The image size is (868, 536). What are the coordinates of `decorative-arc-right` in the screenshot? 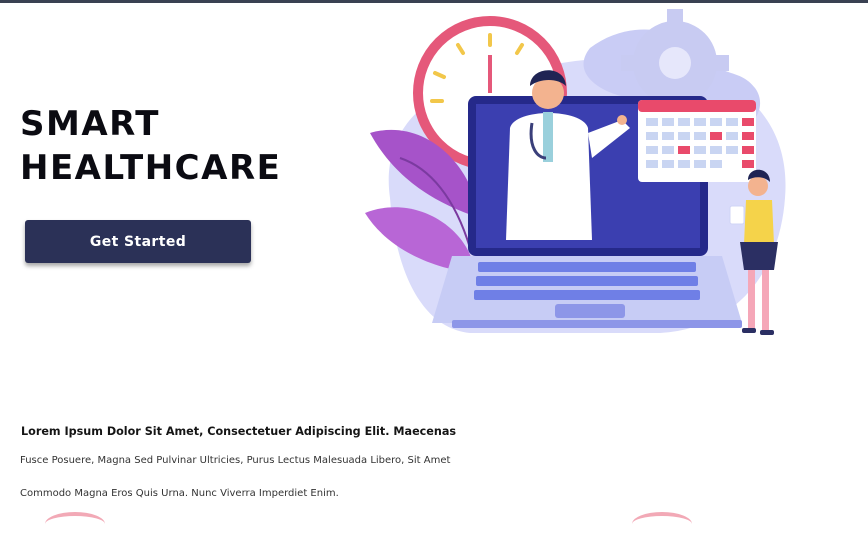 It's located at (662, 524).